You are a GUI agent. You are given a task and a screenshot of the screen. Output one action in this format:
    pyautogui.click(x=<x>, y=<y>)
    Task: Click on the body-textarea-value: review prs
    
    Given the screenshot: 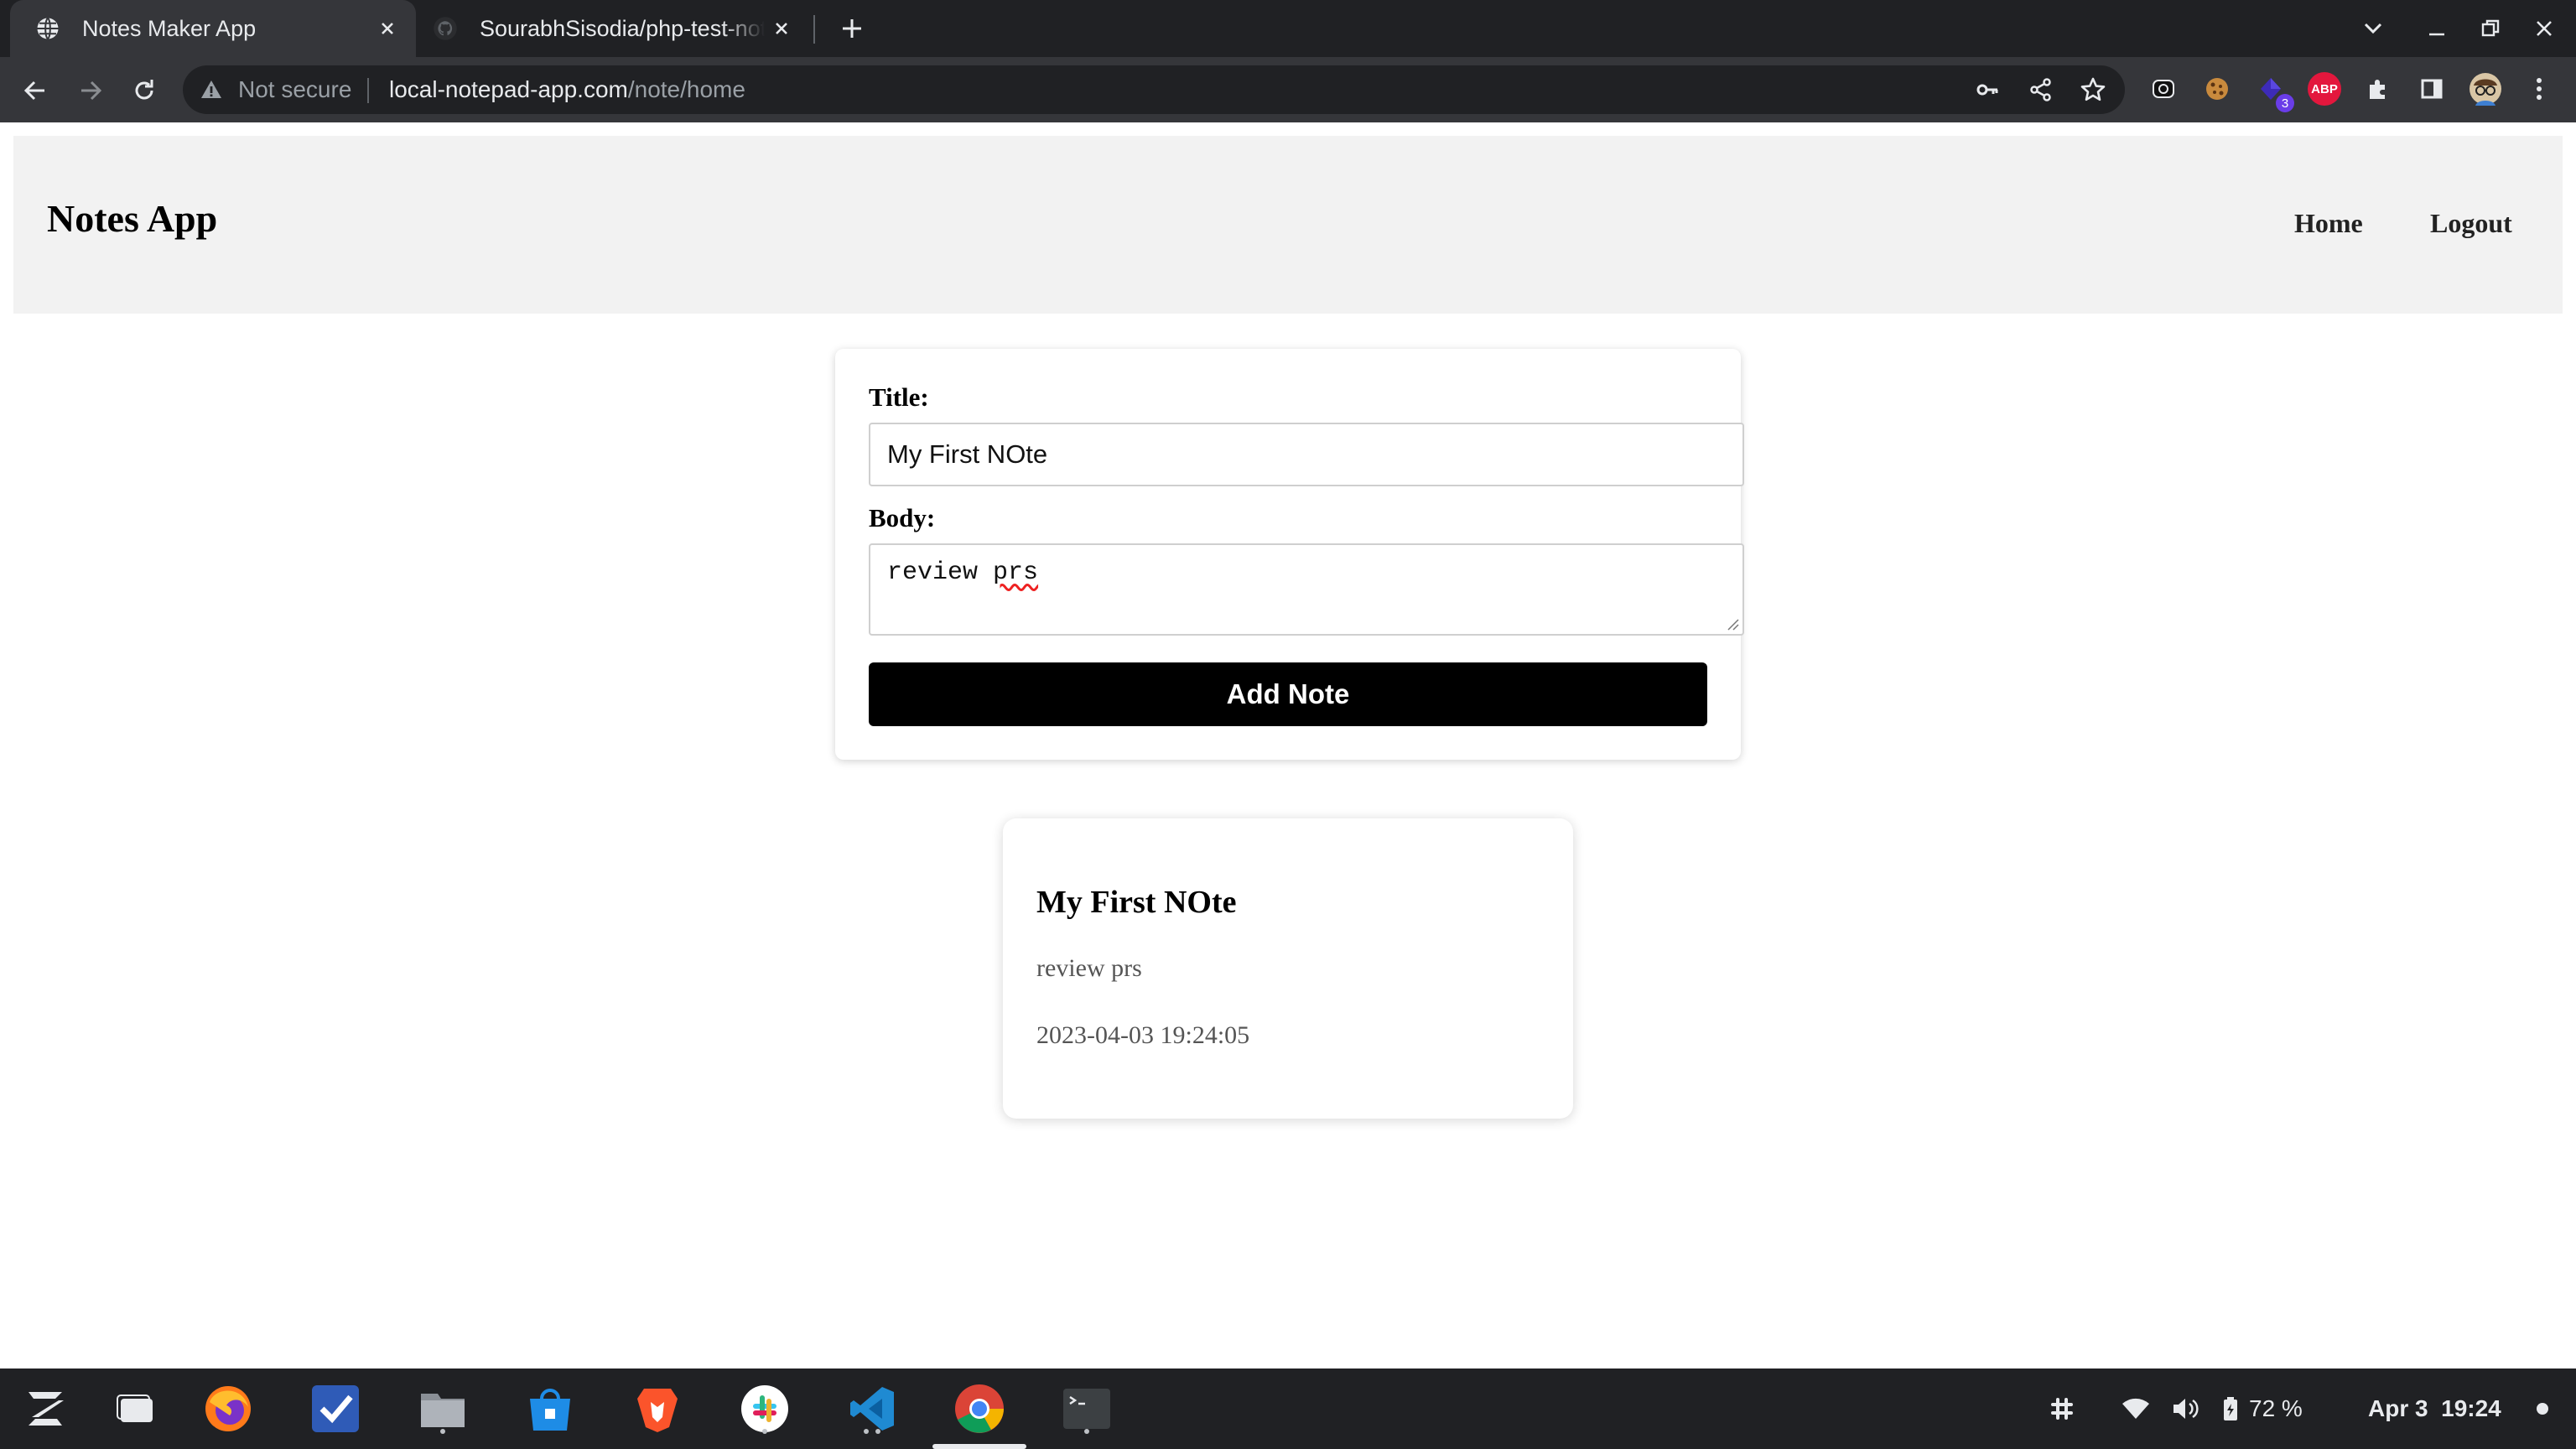 What is the action you would take?
    pyautogui.click(x=962, y=572)
    